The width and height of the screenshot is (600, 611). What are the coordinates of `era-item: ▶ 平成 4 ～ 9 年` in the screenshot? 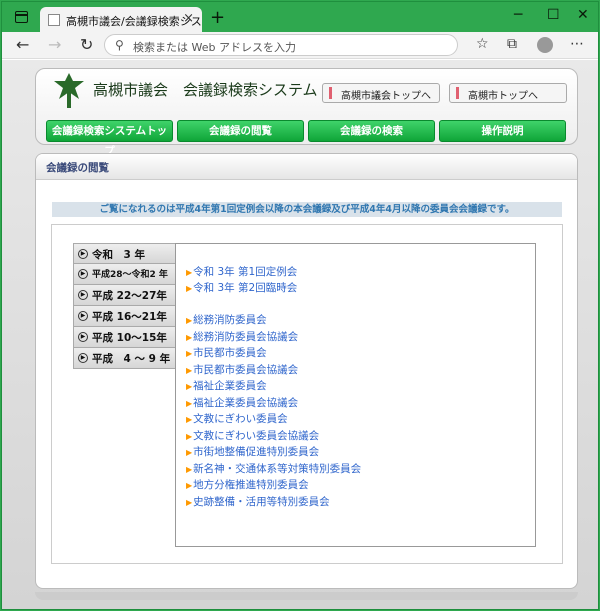 It's located at (124, 358).